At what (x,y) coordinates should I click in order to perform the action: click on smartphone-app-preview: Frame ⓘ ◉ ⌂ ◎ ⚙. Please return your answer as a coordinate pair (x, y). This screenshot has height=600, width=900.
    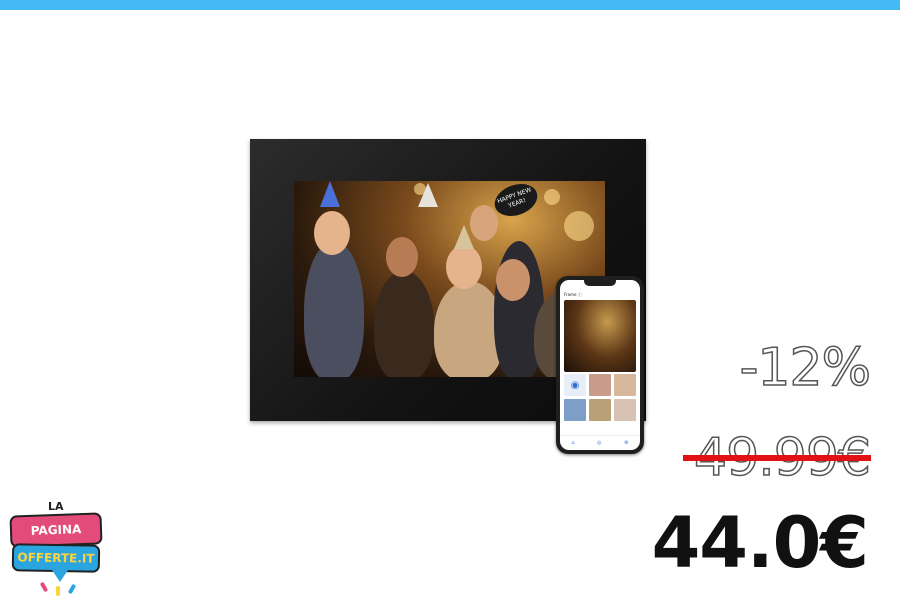
    Looking at the image, I should click on (600, 365).